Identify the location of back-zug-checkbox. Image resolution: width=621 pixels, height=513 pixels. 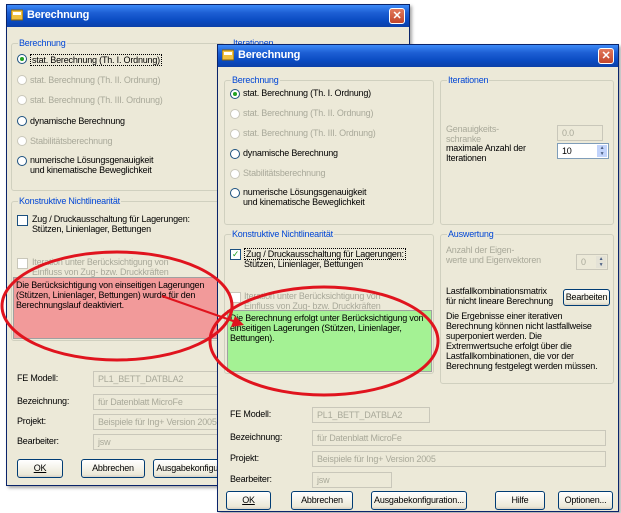
(22, 220).